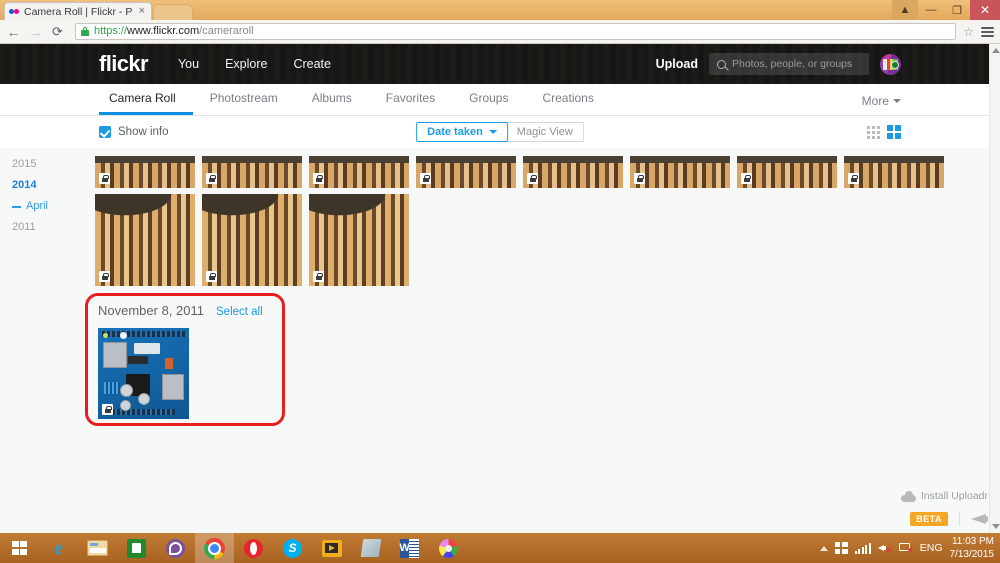 The height and width of the screenshot is (563, 1000). What do you see at coordinates (105, 132) in the screenshot?
I see `checkbox-checked-icon` at bounding box center [105, 132].